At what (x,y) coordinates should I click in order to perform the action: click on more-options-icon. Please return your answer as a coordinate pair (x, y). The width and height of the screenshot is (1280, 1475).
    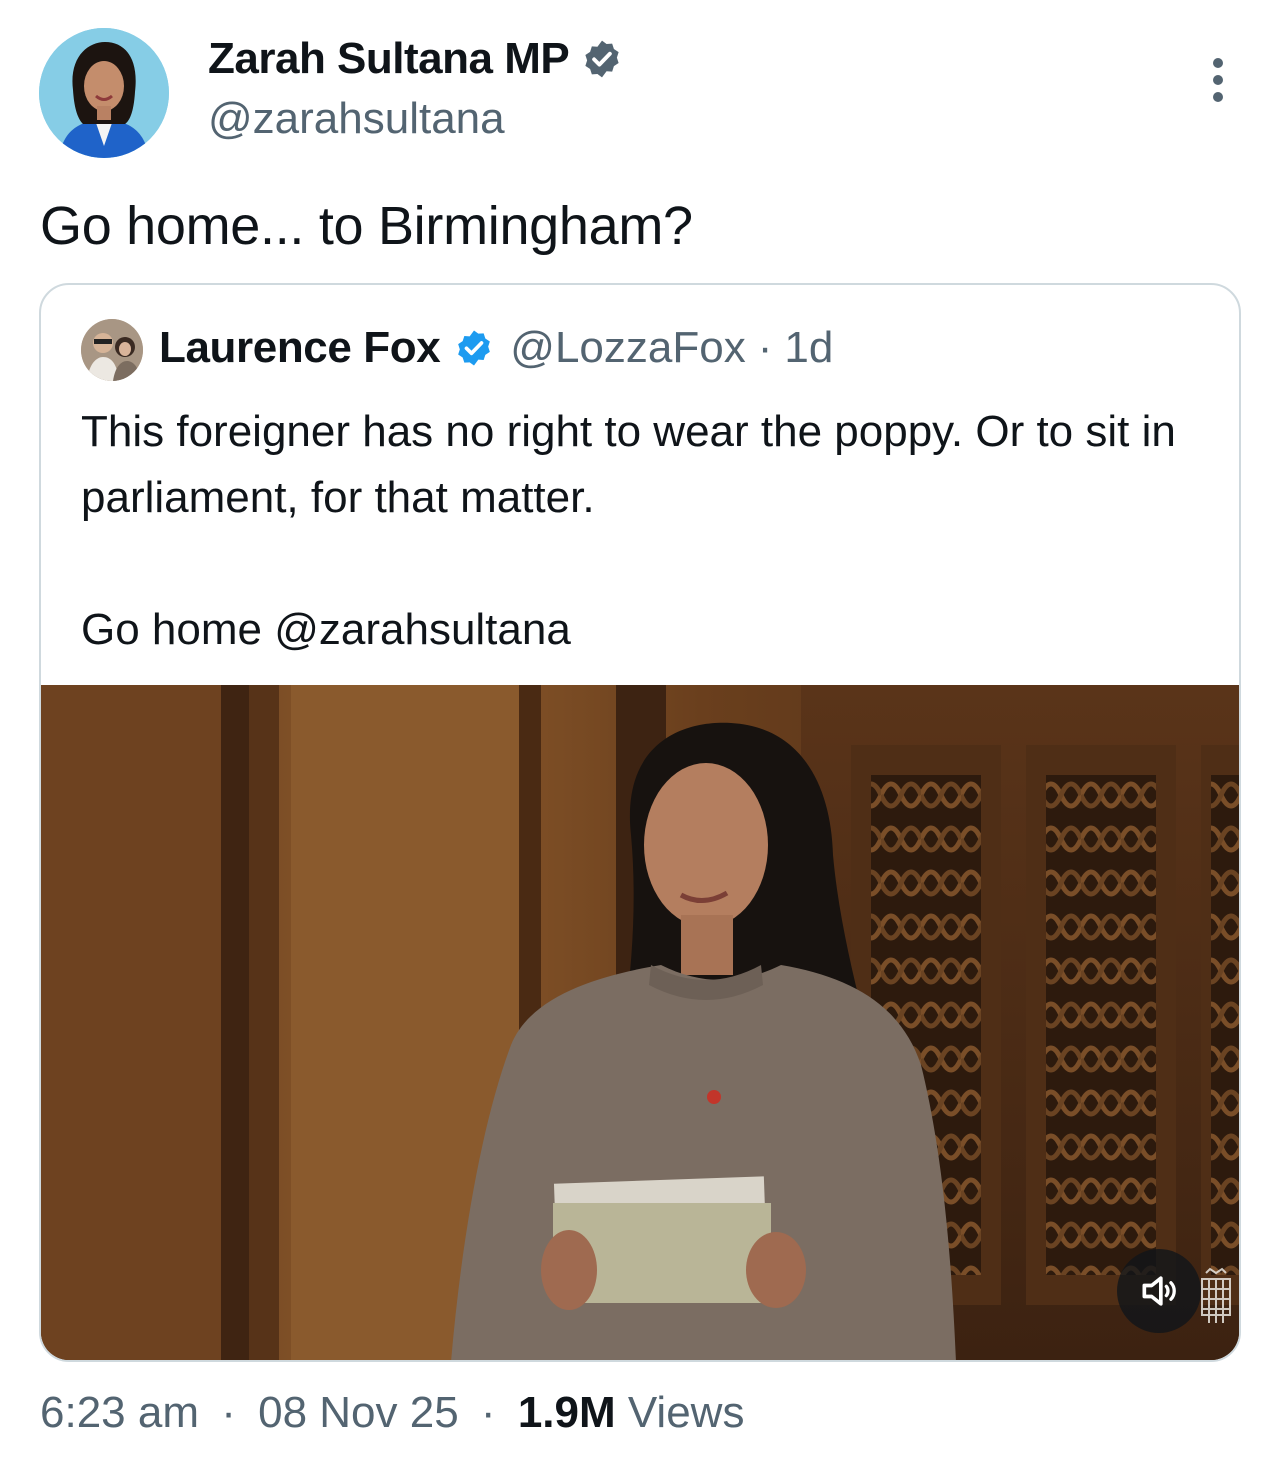
    Looking at the image, I should click on (1218, 80).